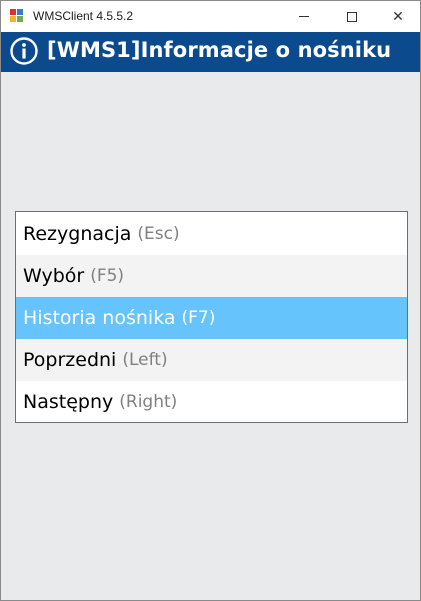 Image resolution: width=421 pixels, height=601 pixels. Describe the element at coordinates (198, 318) in the screenshot. I see `menu-item-shortcut: (F7)` at that location.